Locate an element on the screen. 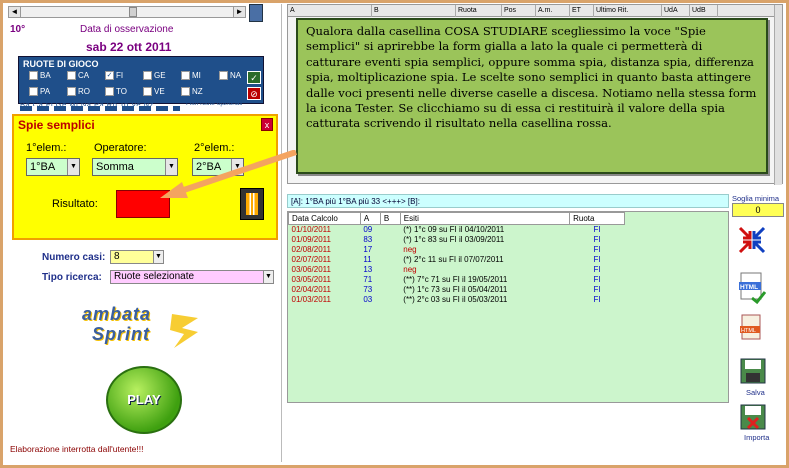 The width and height of the screenshot is (789, 468). ruota-checkbox-mi: MI is located at coordinates (201, 77).